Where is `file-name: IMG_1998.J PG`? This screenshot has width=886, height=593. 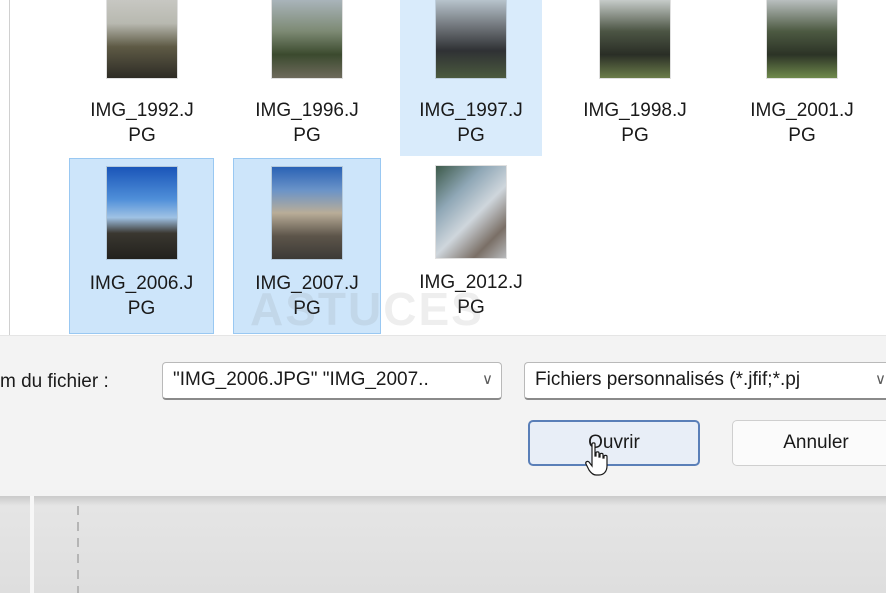 file-name: IMG_1998.J PG is located at coordinates (635, 123).